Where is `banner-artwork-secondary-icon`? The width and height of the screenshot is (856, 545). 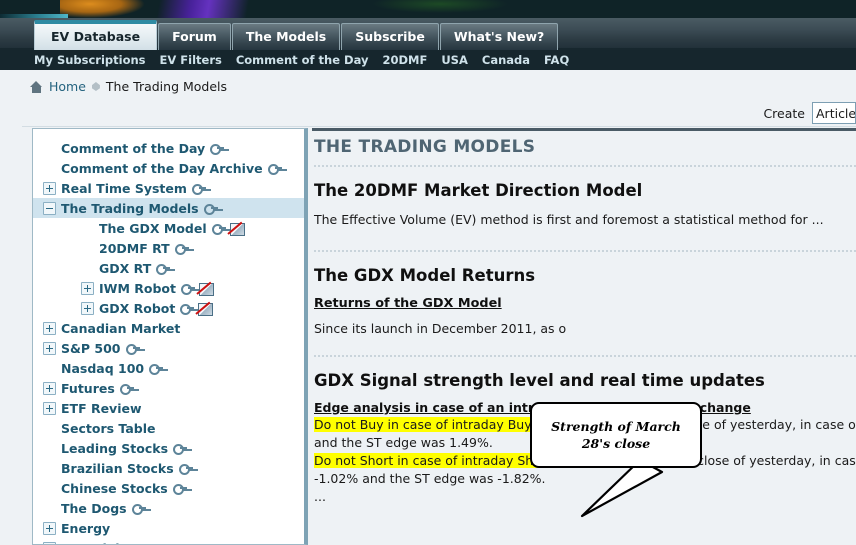
banner-artwork-secondary-icon is located at coordinates (440, 9).